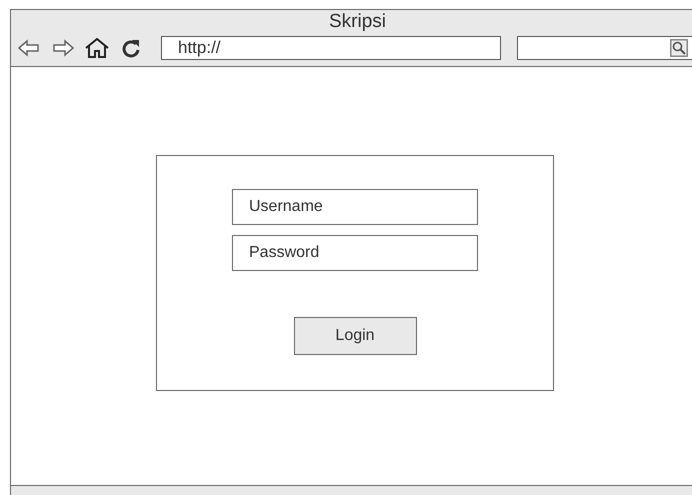  I want to click on back-arrow-icon, so click(29, 48).